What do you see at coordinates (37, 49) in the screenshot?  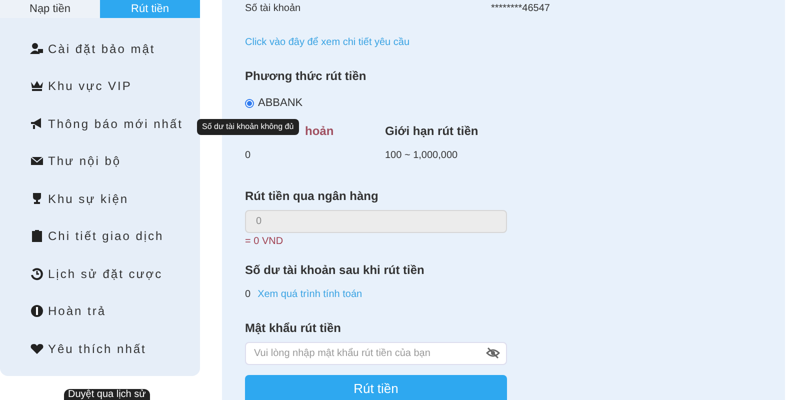 I see `user-lock-icon` at bounding box center [37, 49].